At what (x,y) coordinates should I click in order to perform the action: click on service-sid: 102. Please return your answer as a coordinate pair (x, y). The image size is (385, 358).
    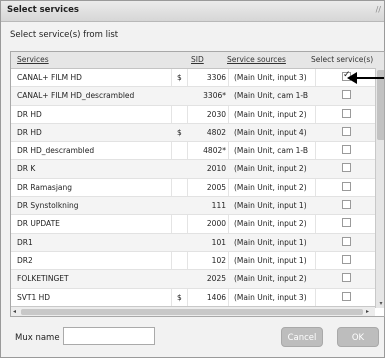
    Looking at the image, I should click on (218, 260).